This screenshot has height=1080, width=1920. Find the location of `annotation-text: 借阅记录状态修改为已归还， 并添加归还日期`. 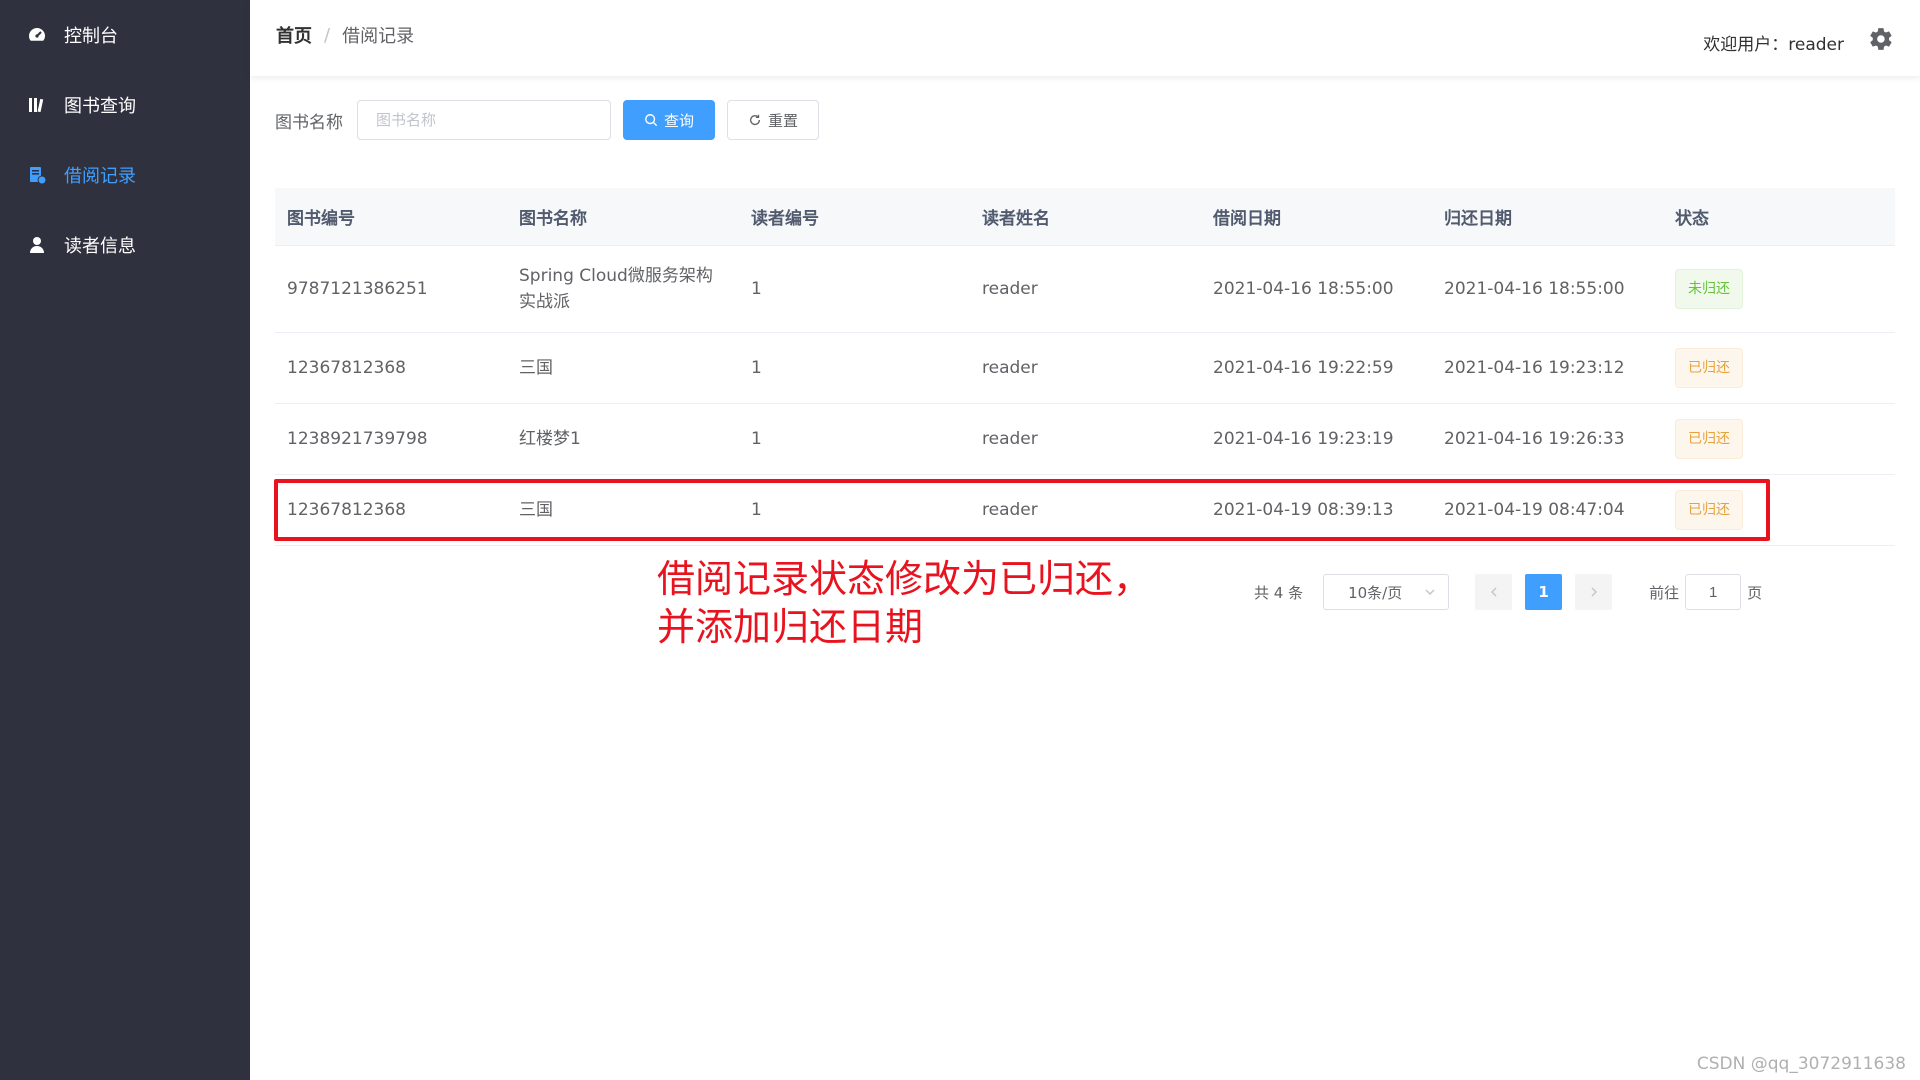

annotation-text: 借阅记录状态修改为已归还， 并添加归还日期 is located at coordinates (904, 603).